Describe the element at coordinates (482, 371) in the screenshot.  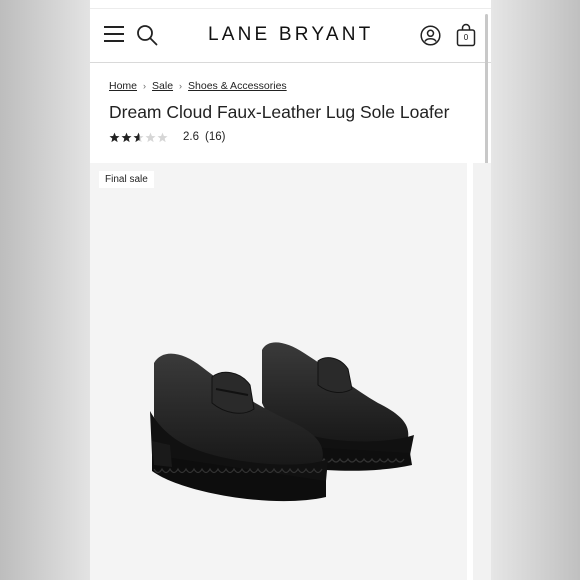
I see `next-image-peek` at that location.